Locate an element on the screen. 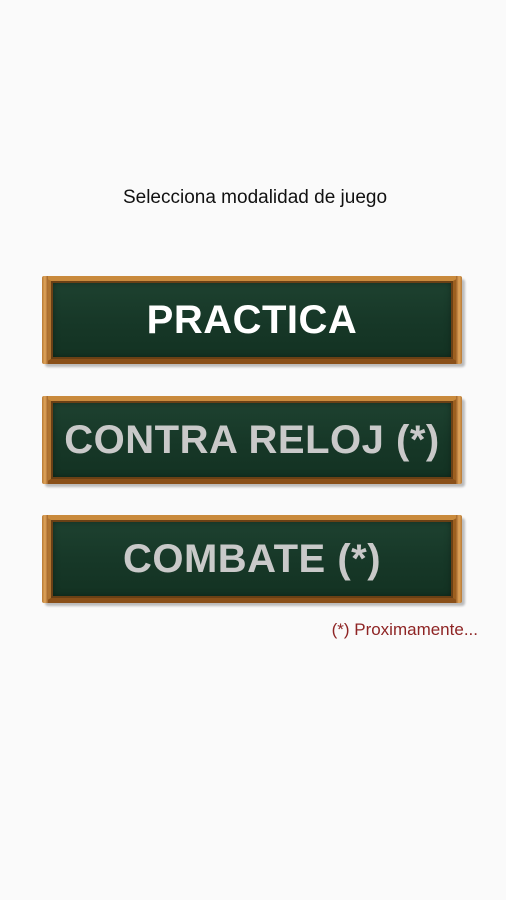 Image resolution: width=506 pixels, height=900 pixels. combate-mode-button: COMBATE (*) is located at coordinates (252, 559).